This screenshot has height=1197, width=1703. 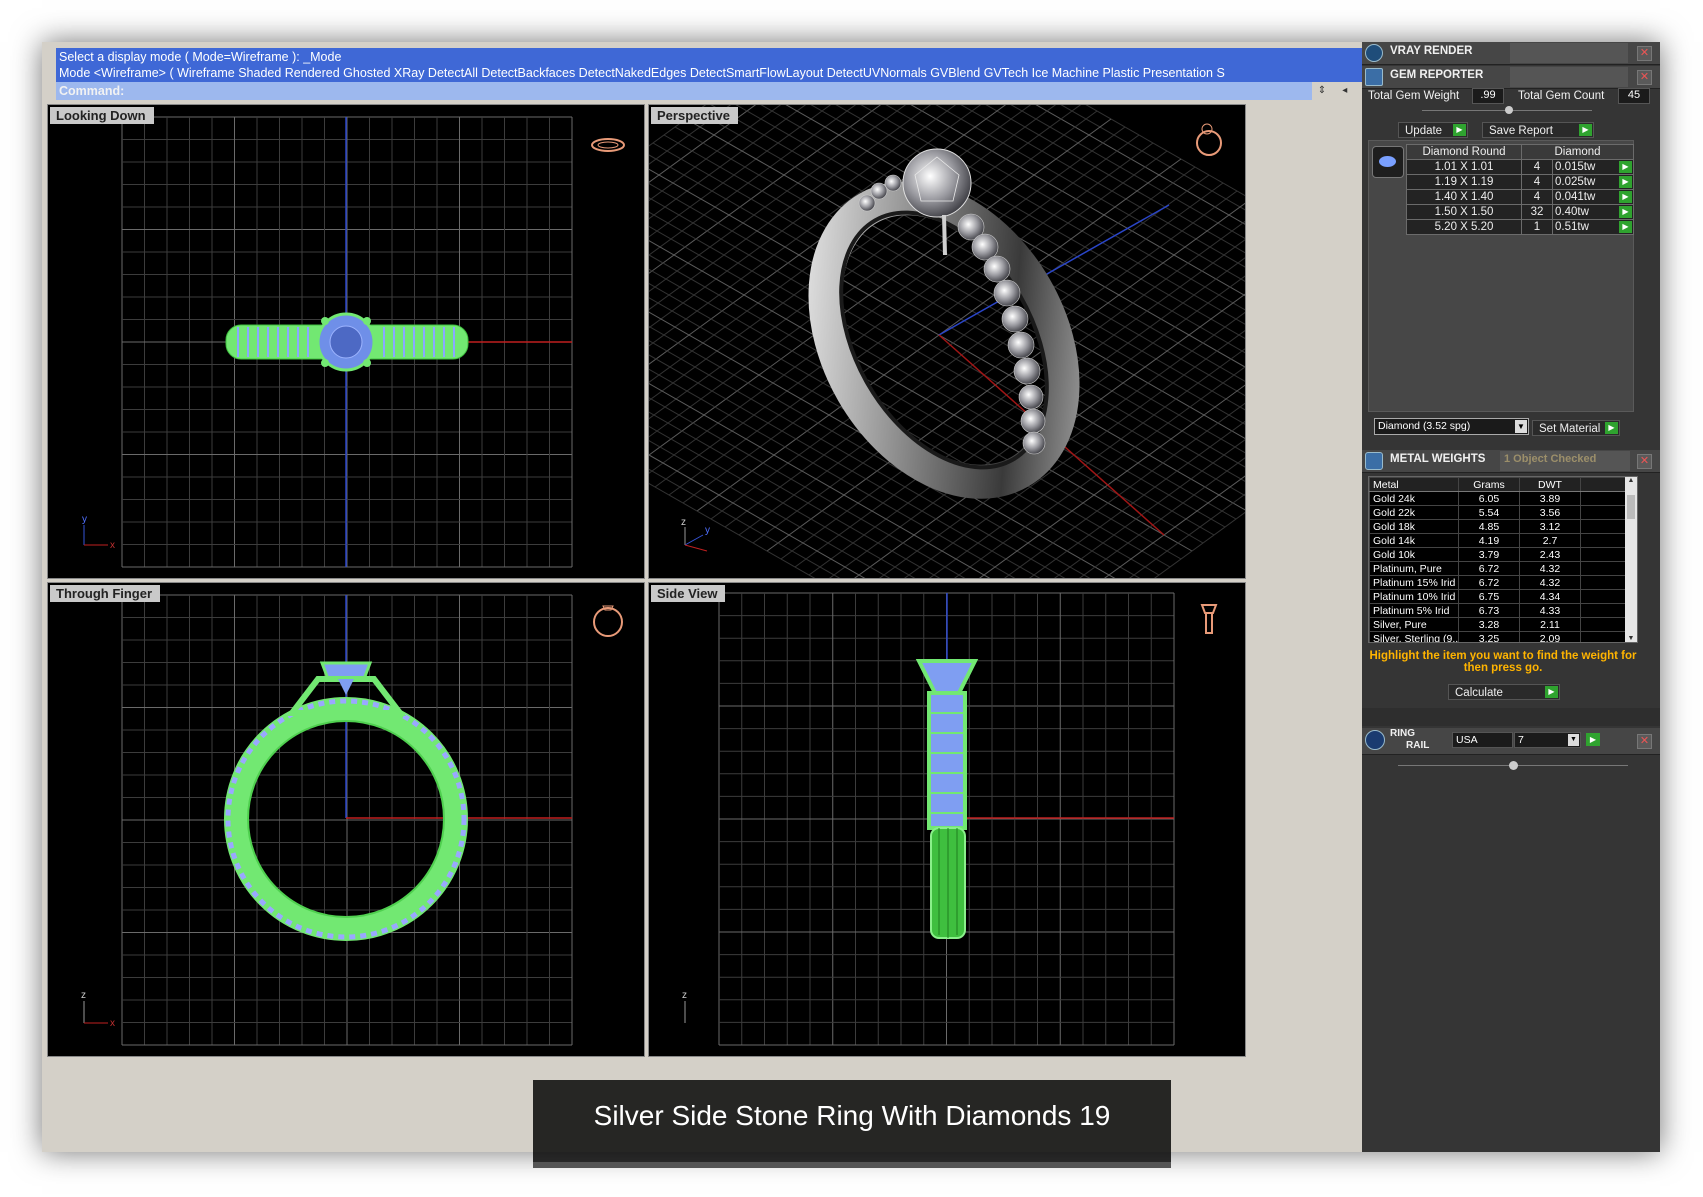 What do you see at coordinates (353, 342) in the screenshot?
I see `looking-down-canvas: y x` at bounding box center [353, 342].